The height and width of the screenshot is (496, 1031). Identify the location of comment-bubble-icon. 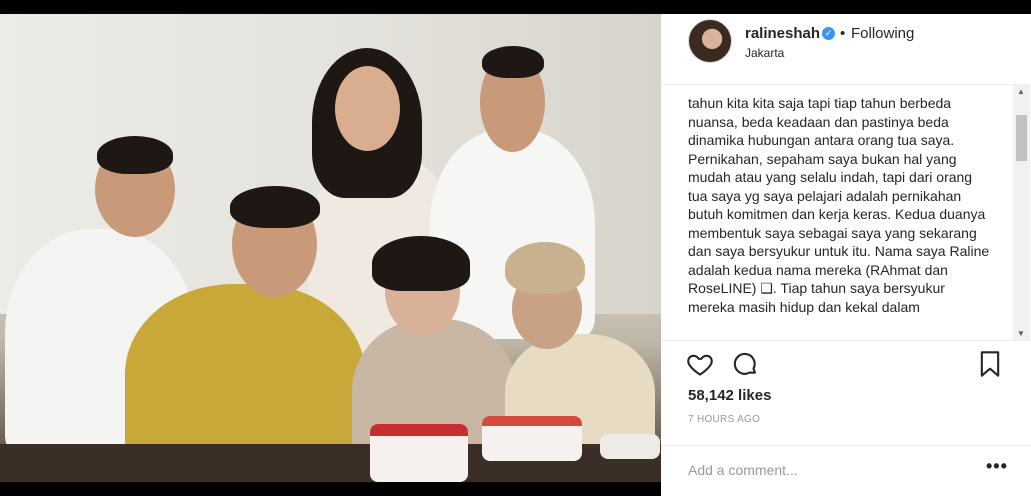
(745, 364).